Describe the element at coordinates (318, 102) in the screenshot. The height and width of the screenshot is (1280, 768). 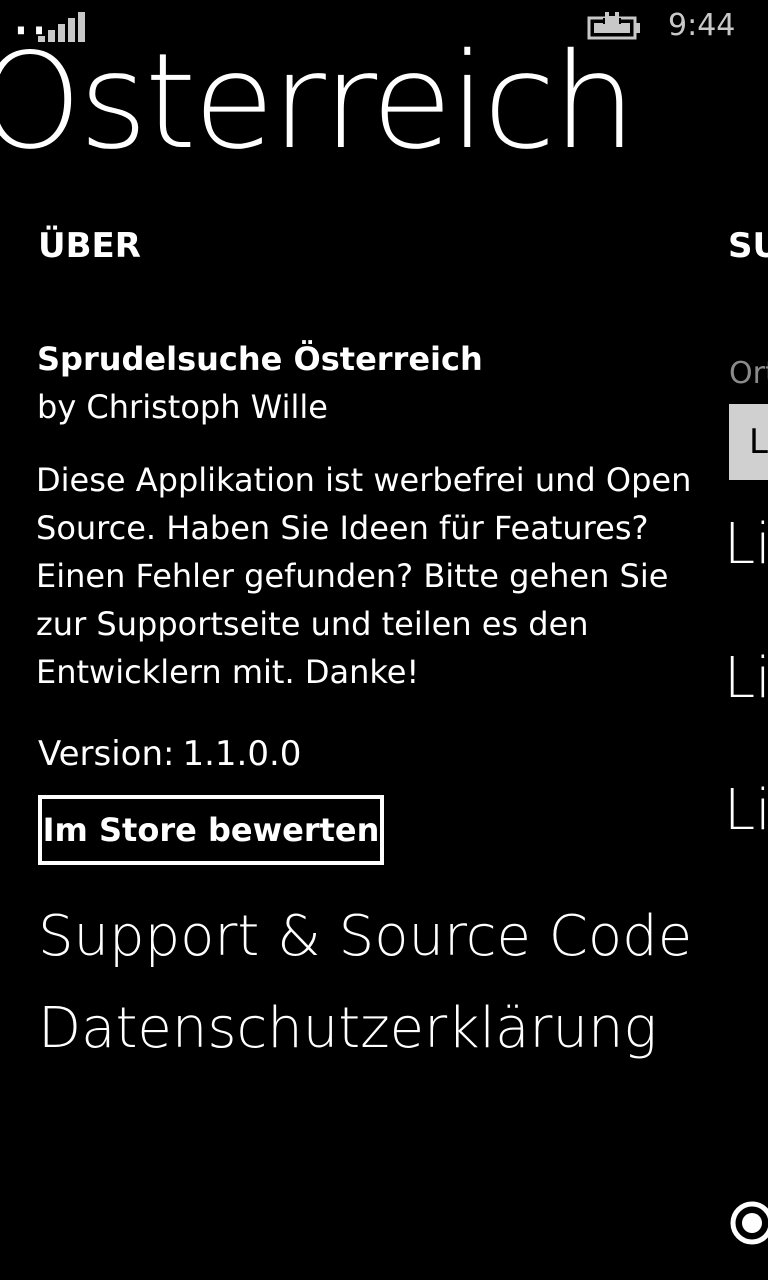
I see `pivot-title: Österreich` at that location.